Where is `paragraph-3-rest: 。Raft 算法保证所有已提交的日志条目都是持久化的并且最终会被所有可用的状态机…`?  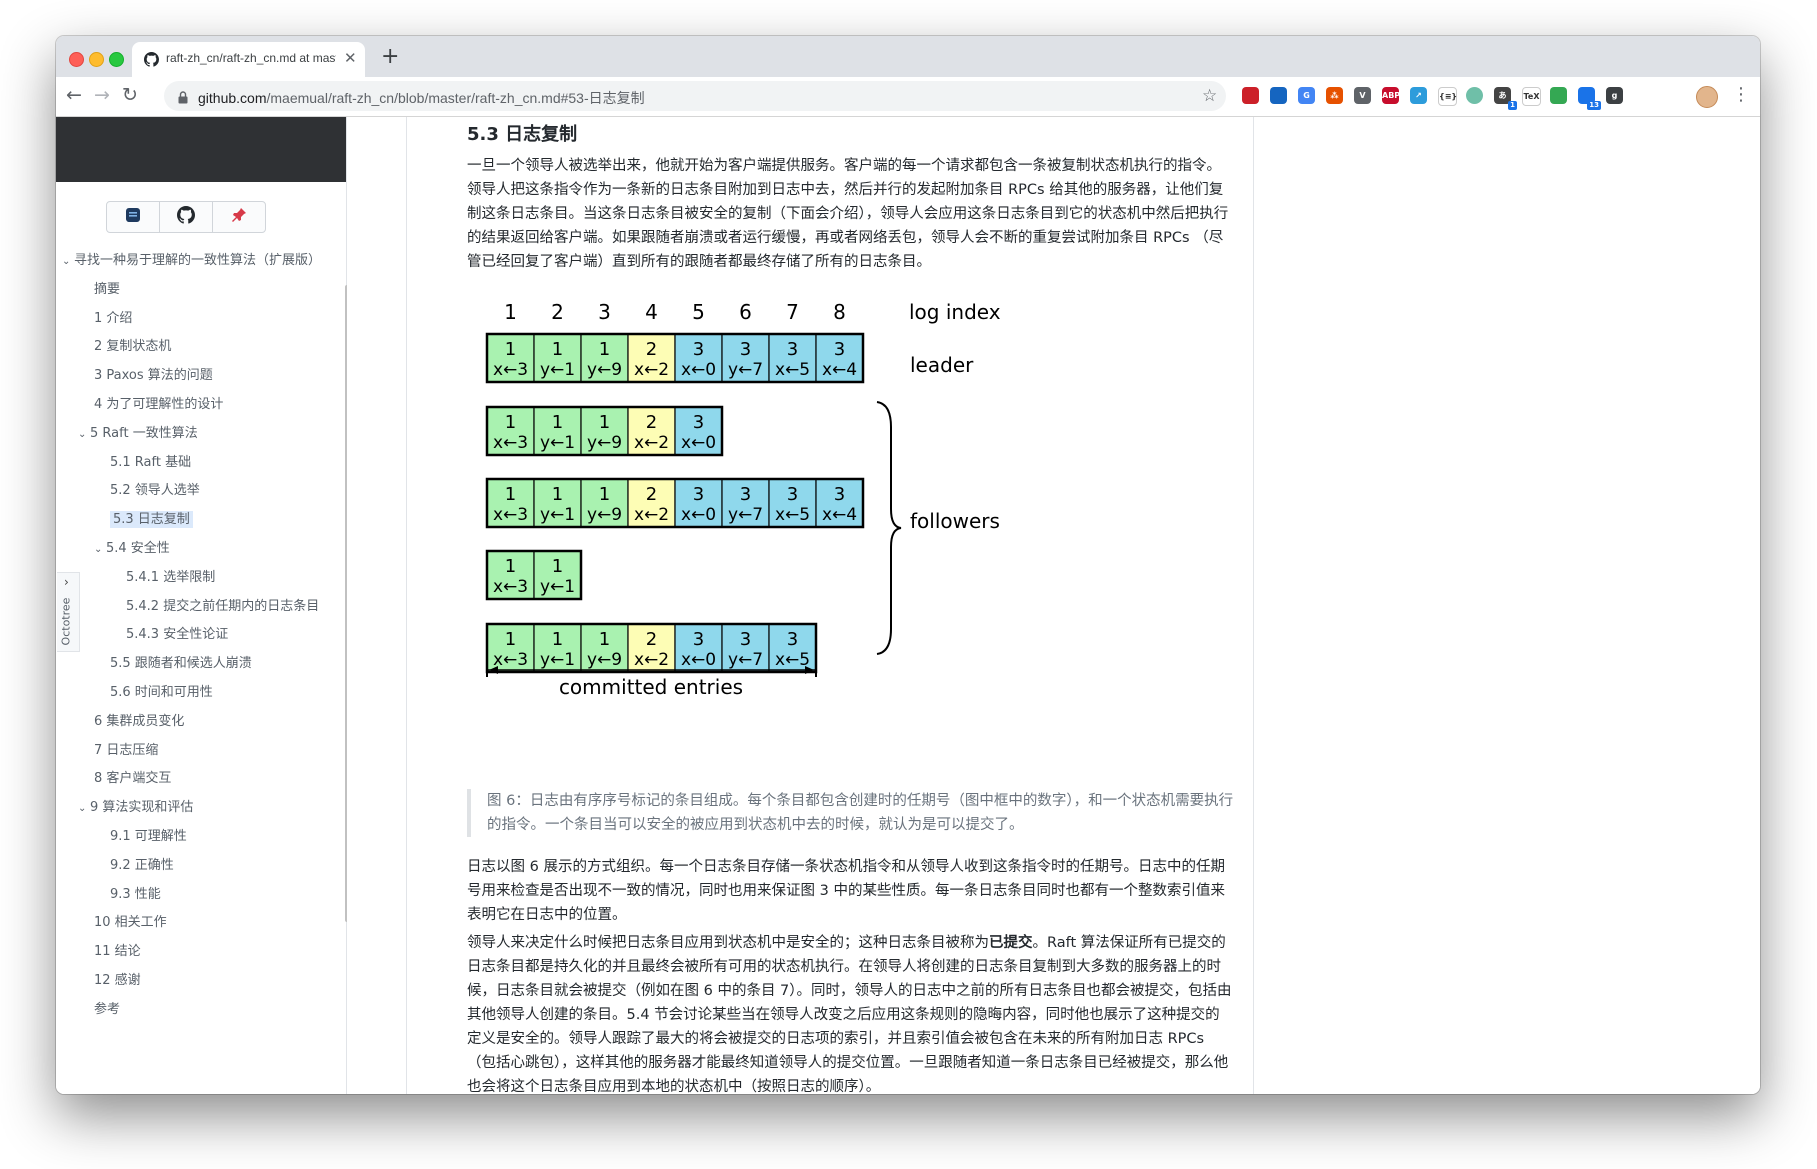 paragraph-3-rest: 。Raft 算法保证所有已提交的日志条目都是持久化的并且最终会被所有可用的状态机… is located at coordinates (849, 1014).